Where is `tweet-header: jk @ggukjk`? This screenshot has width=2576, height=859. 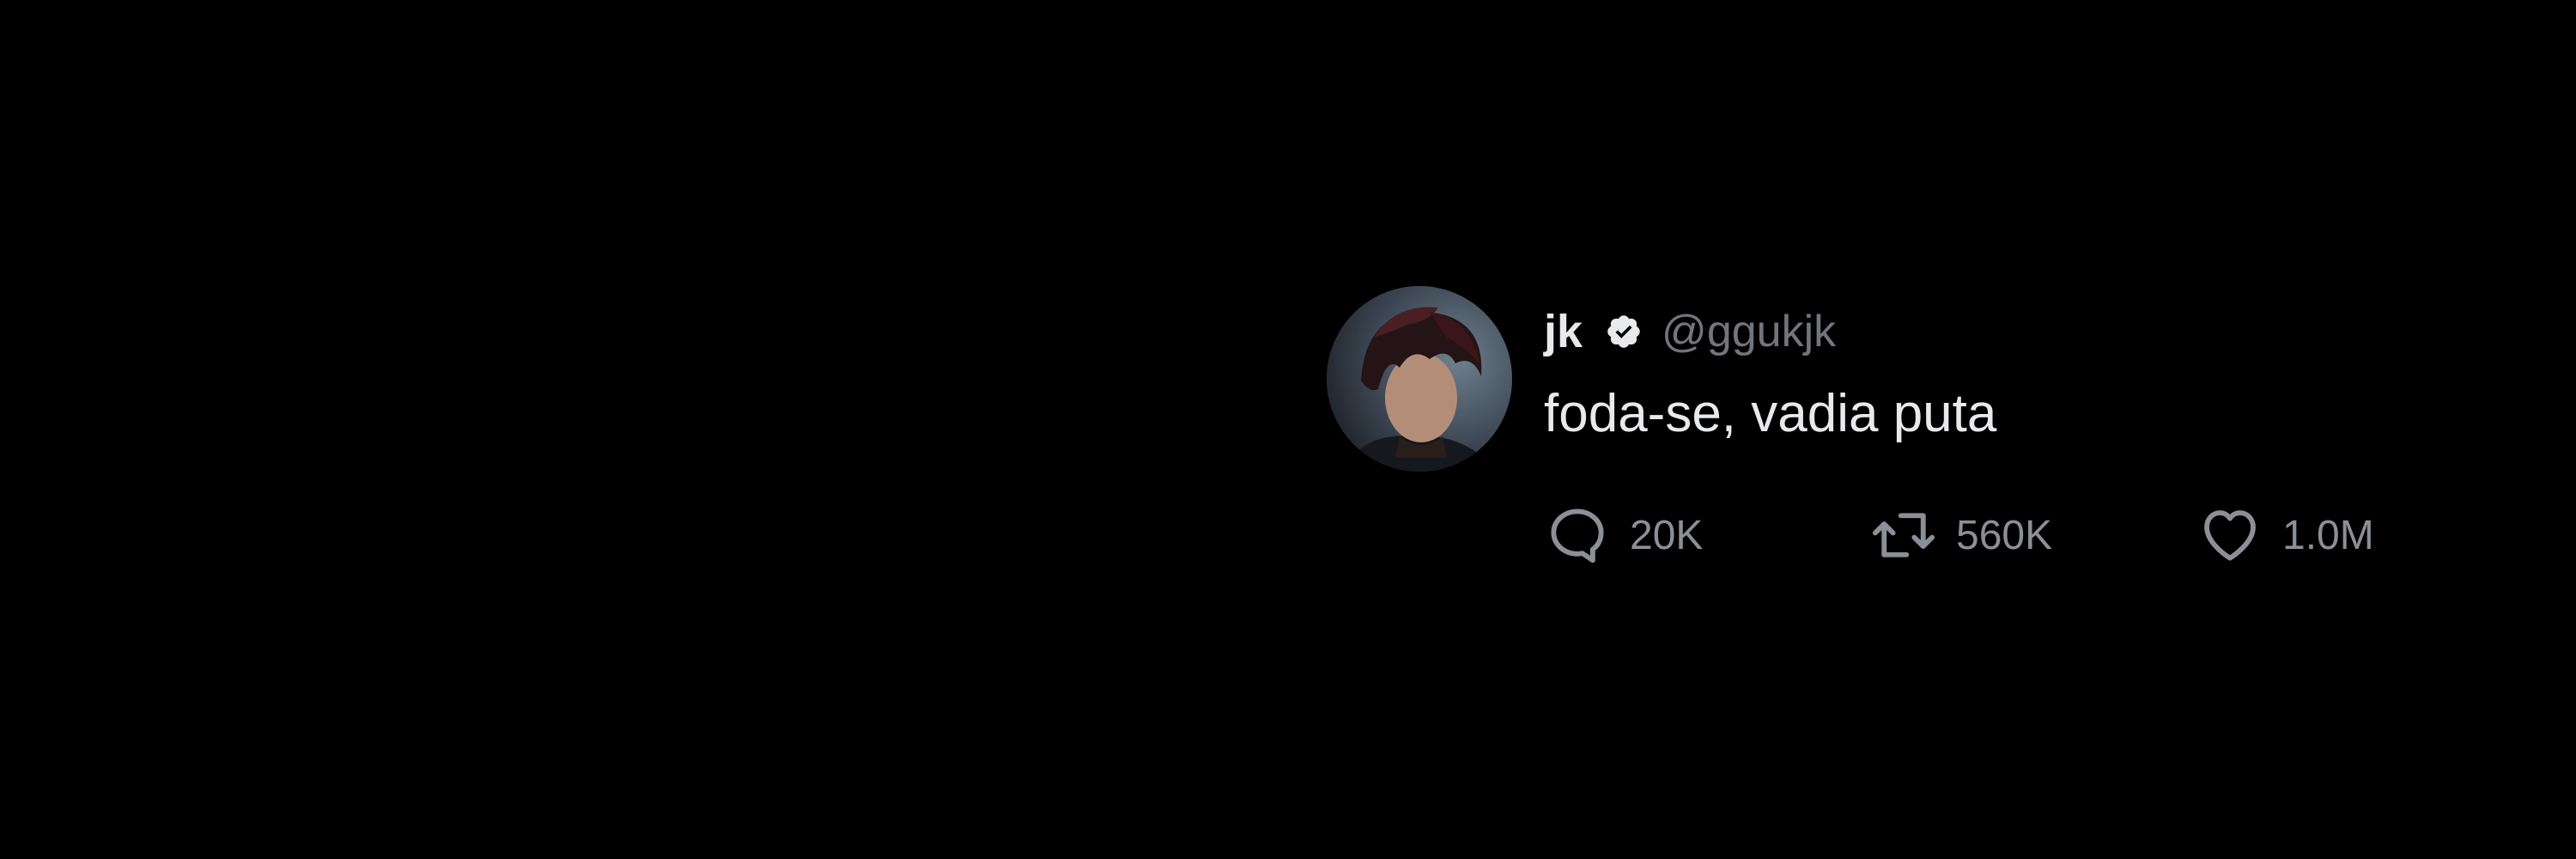
tweet-header: jk @ggukjk is located at coordinates (1690, 332).